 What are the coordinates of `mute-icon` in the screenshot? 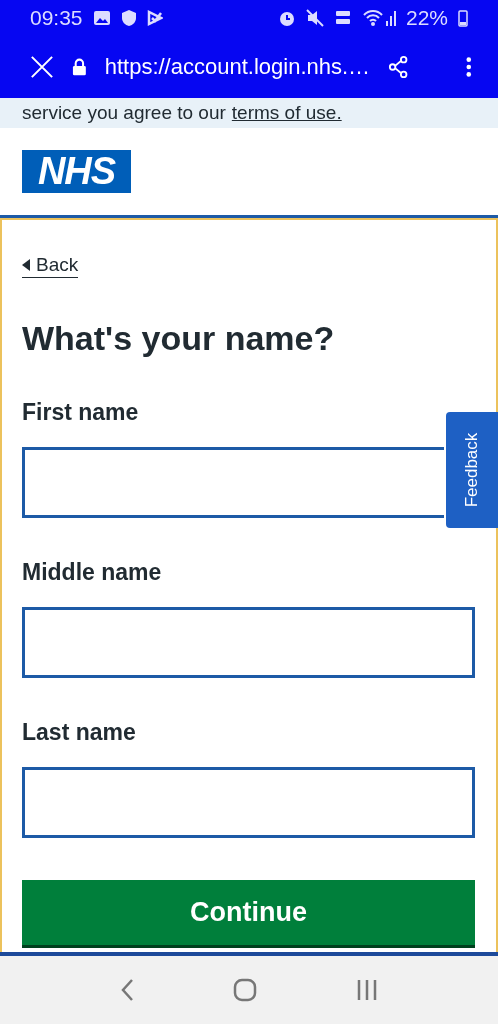 It's located at (314, 18).